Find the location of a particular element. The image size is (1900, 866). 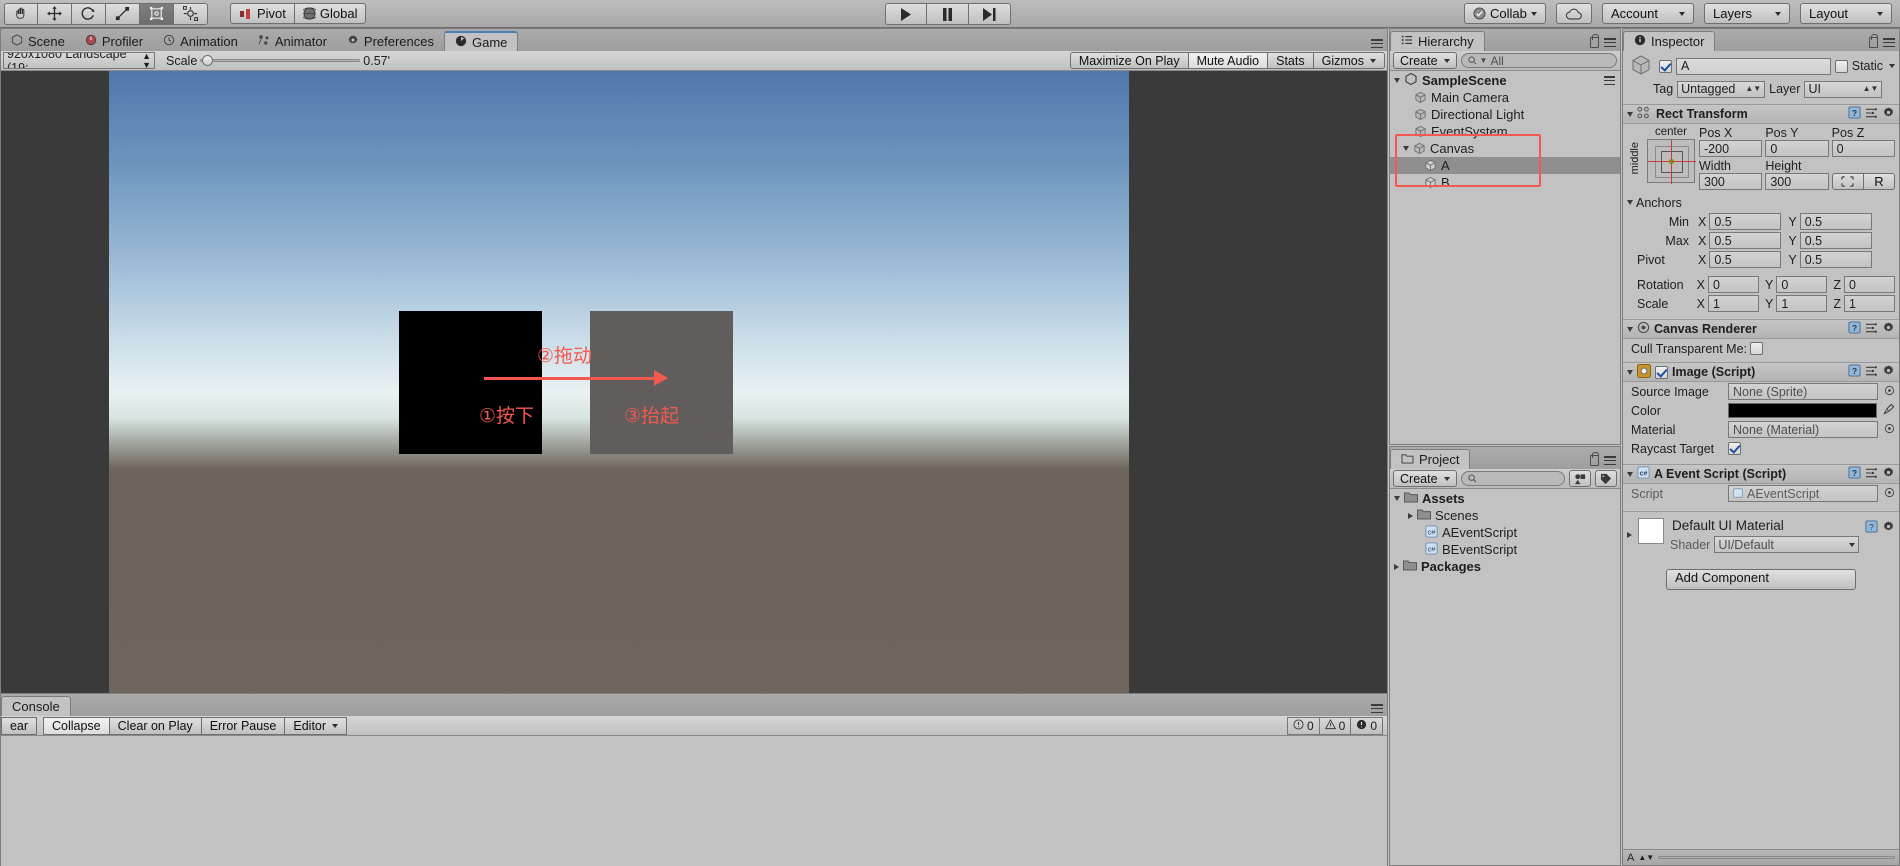

ui-image-a is located at coordinates (470, 382).